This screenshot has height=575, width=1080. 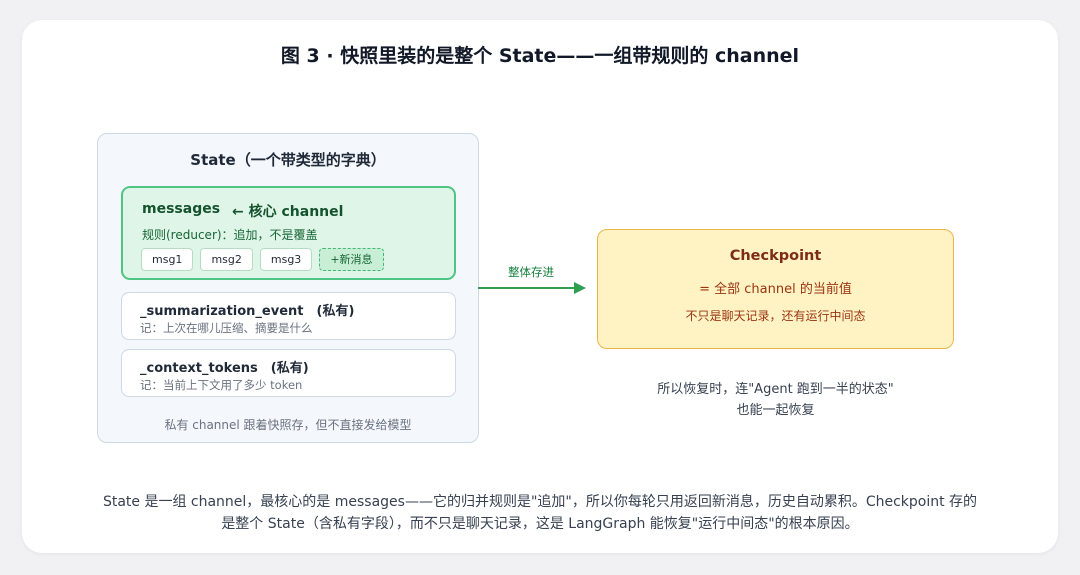 I want to click on restore-note: 所以恢复时，连"Agent 跑到一半的状态" 也能一起恢复, so click(x=775, y=400).